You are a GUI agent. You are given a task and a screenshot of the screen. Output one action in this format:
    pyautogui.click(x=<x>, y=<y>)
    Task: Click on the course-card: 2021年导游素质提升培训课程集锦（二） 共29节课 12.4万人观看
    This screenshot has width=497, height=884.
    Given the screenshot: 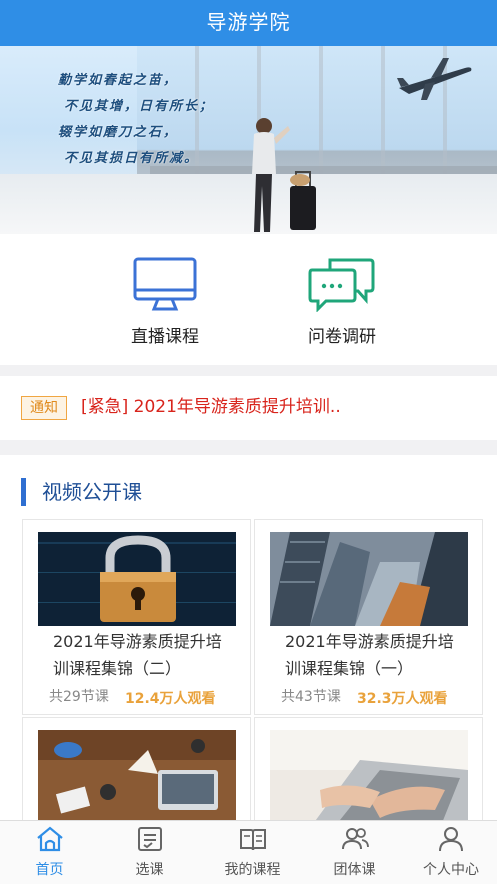 What is the action you would take?
    pyautogui.click(x=136, y=617)
    